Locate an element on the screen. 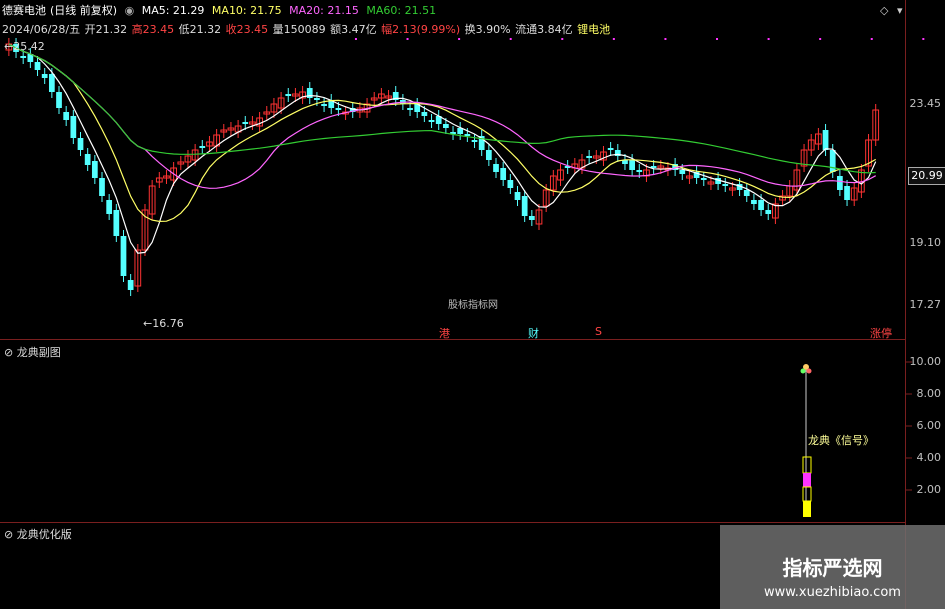 This screenshot has width=945, height=609. panel3-title: ⊘ 龙典优化版 is located at coordinates (38, 534).